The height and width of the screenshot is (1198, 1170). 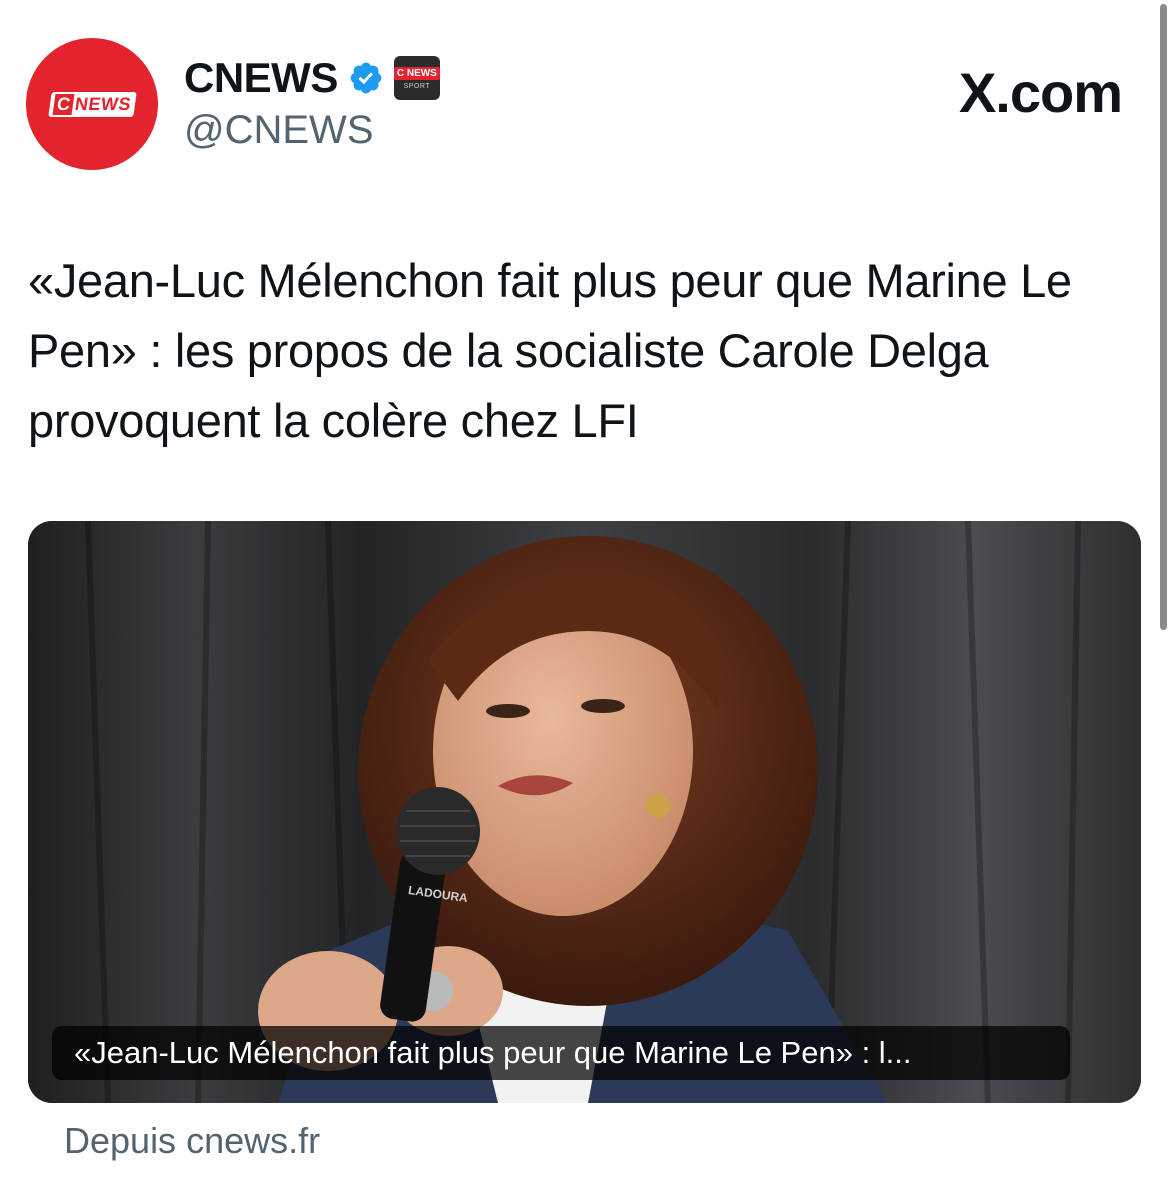 What do you see at coordinates (1040, 92) in the screenshot?
I see `site-label: X.com` at bounding box center [1040, 92].